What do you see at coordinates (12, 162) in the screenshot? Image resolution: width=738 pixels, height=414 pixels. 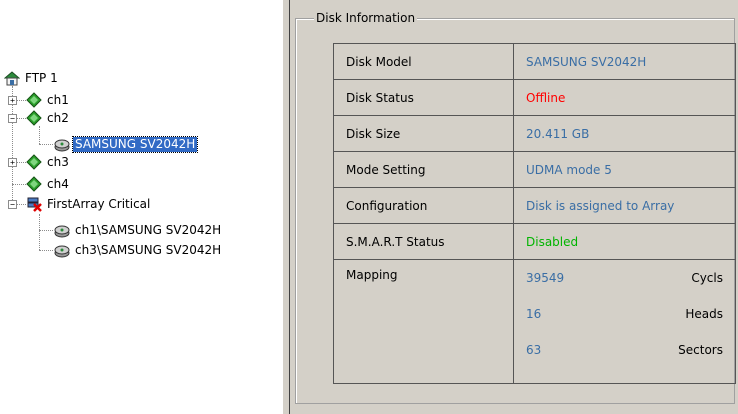 I see `expand-toggle-ch3: +` at bounding box center [12, 162].